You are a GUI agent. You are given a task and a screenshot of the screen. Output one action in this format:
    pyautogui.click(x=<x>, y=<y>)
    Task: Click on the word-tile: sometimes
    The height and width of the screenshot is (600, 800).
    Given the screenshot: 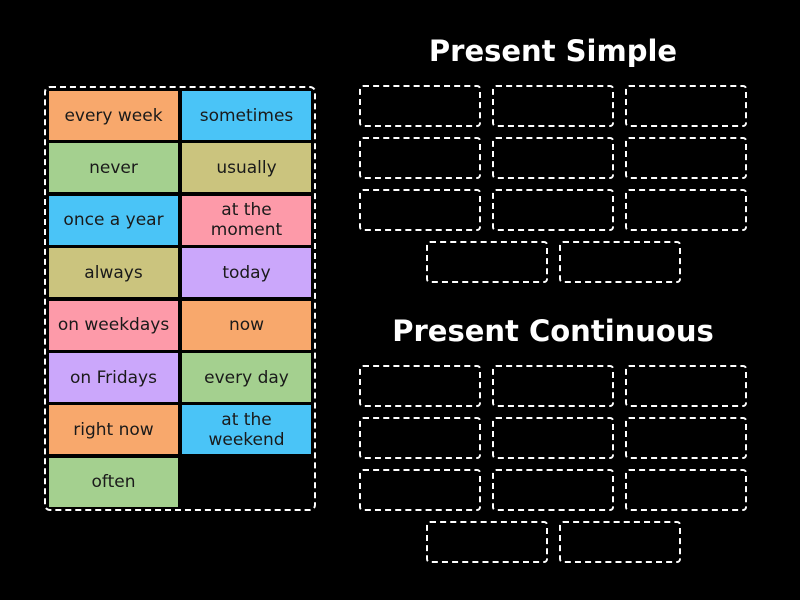 What is the action you would take?
    pyautogui.click(x=246, y=115)
    